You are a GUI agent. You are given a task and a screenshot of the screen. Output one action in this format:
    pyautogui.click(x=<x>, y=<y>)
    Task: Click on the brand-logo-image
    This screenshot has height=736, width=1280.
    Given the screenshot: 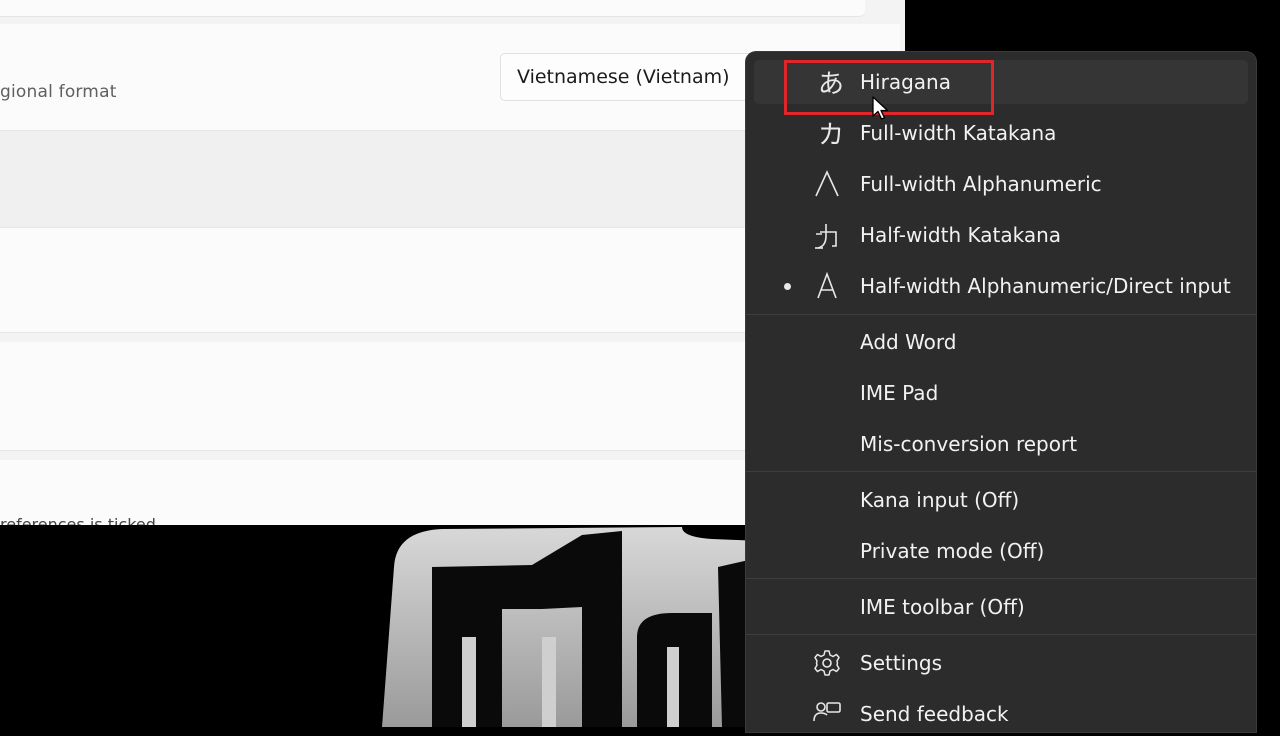 What is the action you would take?
    pyautogui.click(x=572, y=627)
    